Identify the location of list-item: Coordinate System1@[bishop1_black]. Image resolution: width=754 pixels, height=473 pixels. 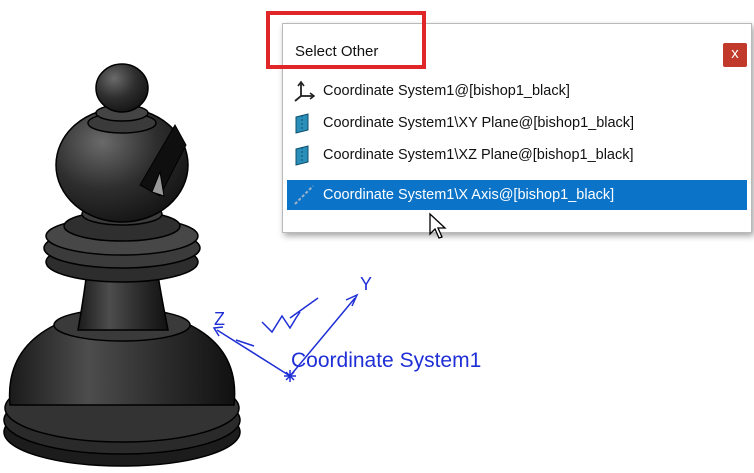
(517, 91).